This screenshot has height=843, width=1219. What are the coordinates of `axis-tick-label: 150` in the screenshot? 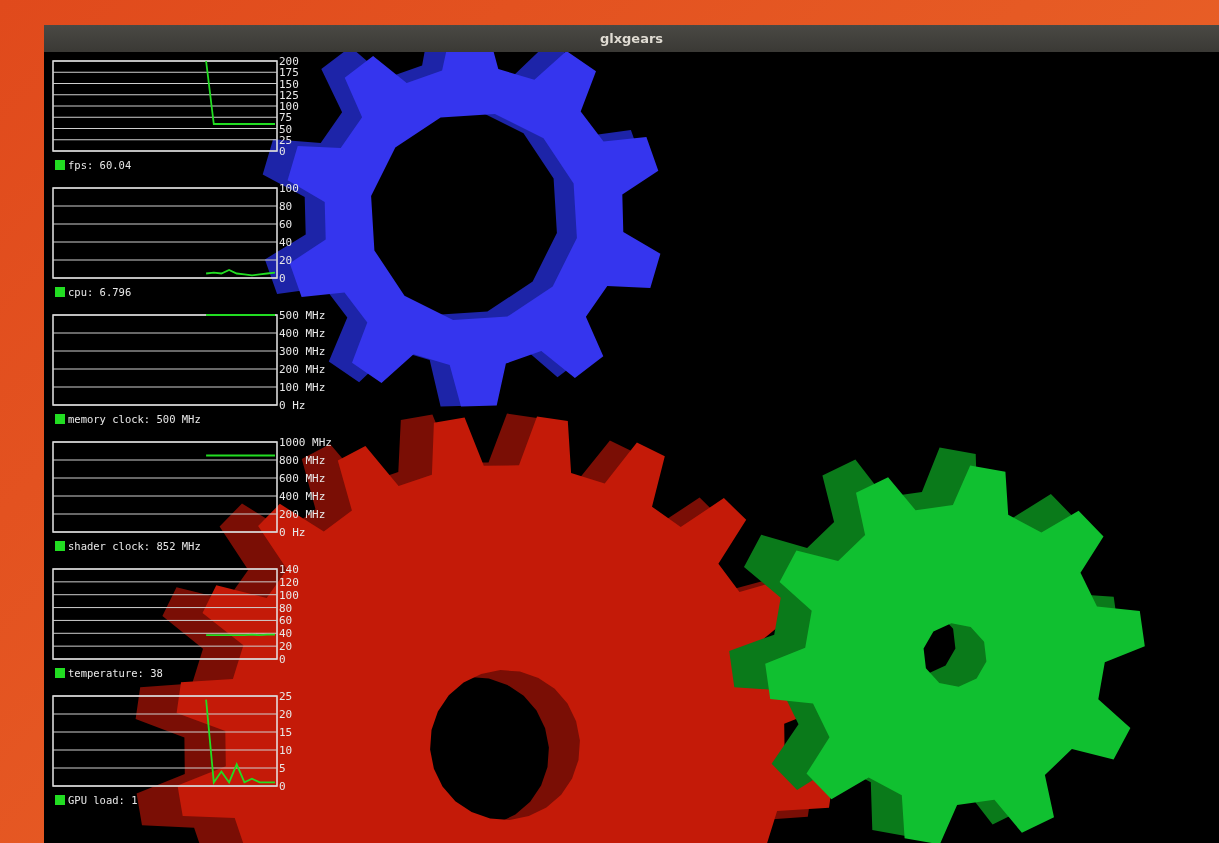 It's located at (289, 84).